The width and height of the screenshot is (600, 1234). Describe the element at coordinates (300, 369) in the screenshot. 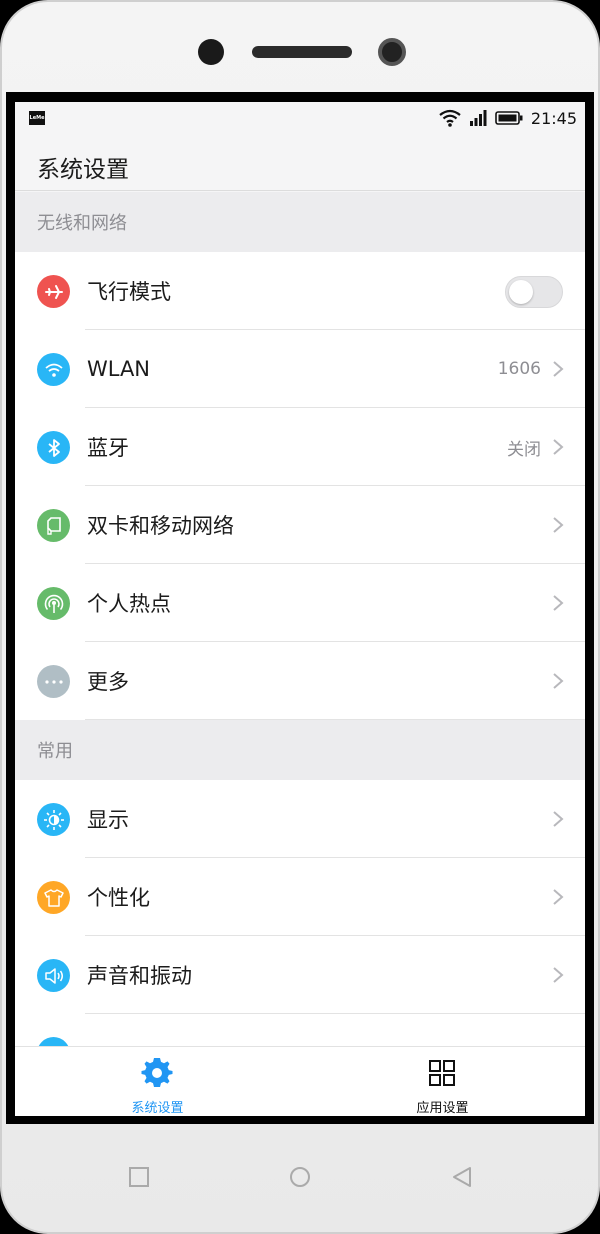

I see `settings-row-wlan: WLAN 1606` at that location.